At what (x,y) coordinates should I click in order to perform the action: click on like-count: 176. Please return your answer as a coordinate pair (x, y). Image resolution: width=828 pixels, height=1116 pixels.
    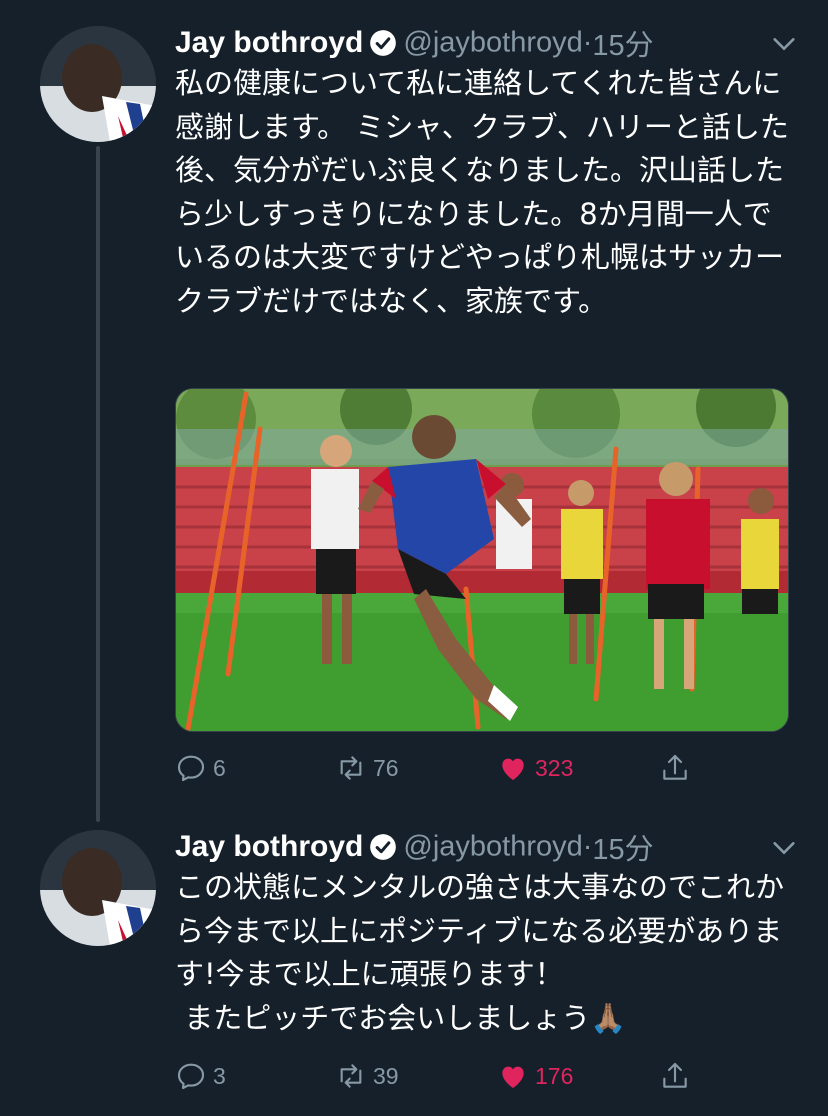
    Looking at the image, I should click on (554, 1075).